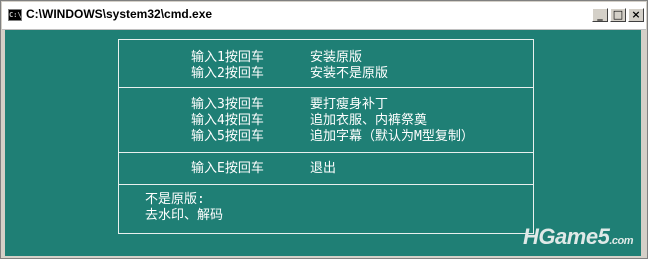 Image resolution: width=648 pixels, height=259 pixels. What do you see at coordinates (227, 120) in the screenshot?
I see `option-4-key: 输入4按回车` at bounding box center [227, 120].